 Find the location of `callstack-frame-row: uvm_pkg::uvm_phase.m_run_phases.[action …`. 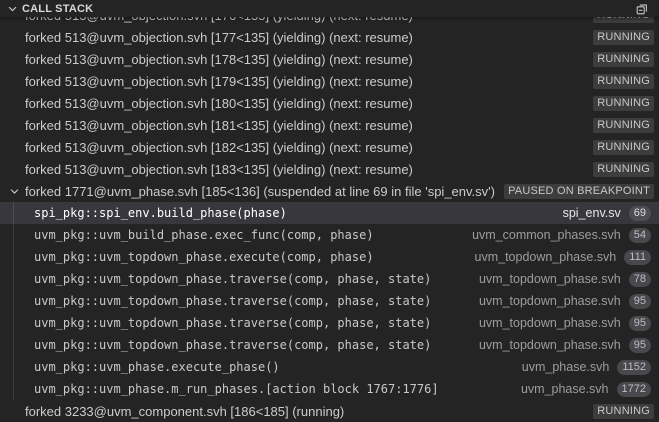

callstack-frame-row: uvm_pkg::uvm_phase.m_run_phases.[action … is located at coordinates (329, 389).